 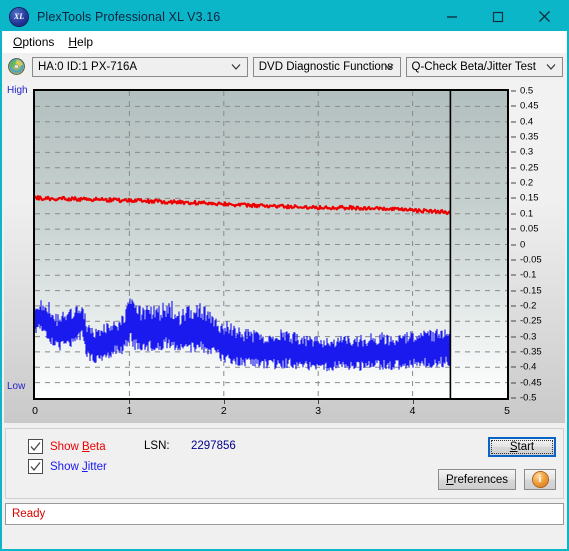 What do you see at coordinates (129, 411) in the screenshot?
I see `x-tick-label: 1` at bounding box center [129, 411].